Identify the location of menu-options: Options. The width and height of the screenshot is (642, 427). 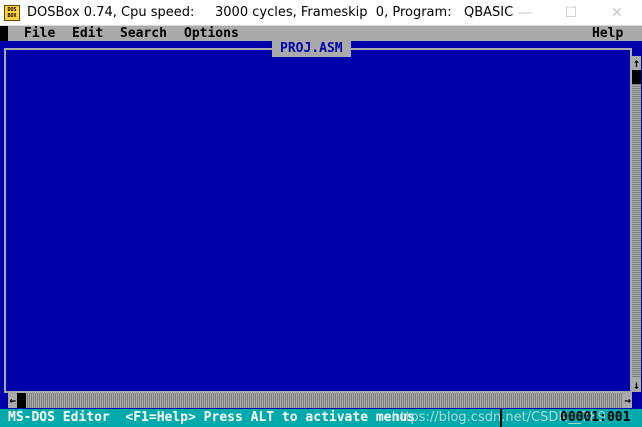
(211, 33).